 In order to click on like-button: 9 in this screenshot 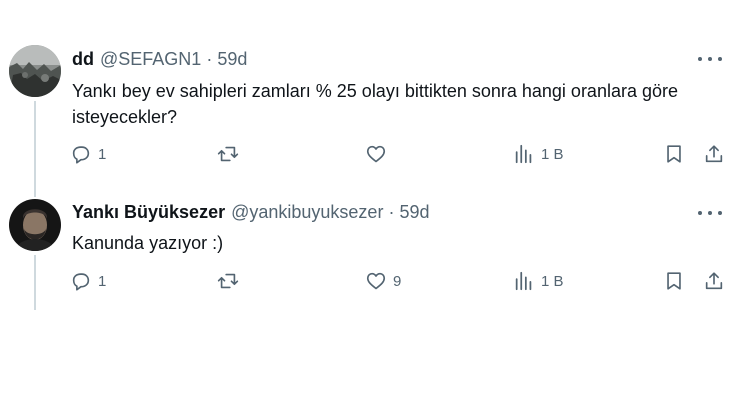, I will do `click(383, 281)`.